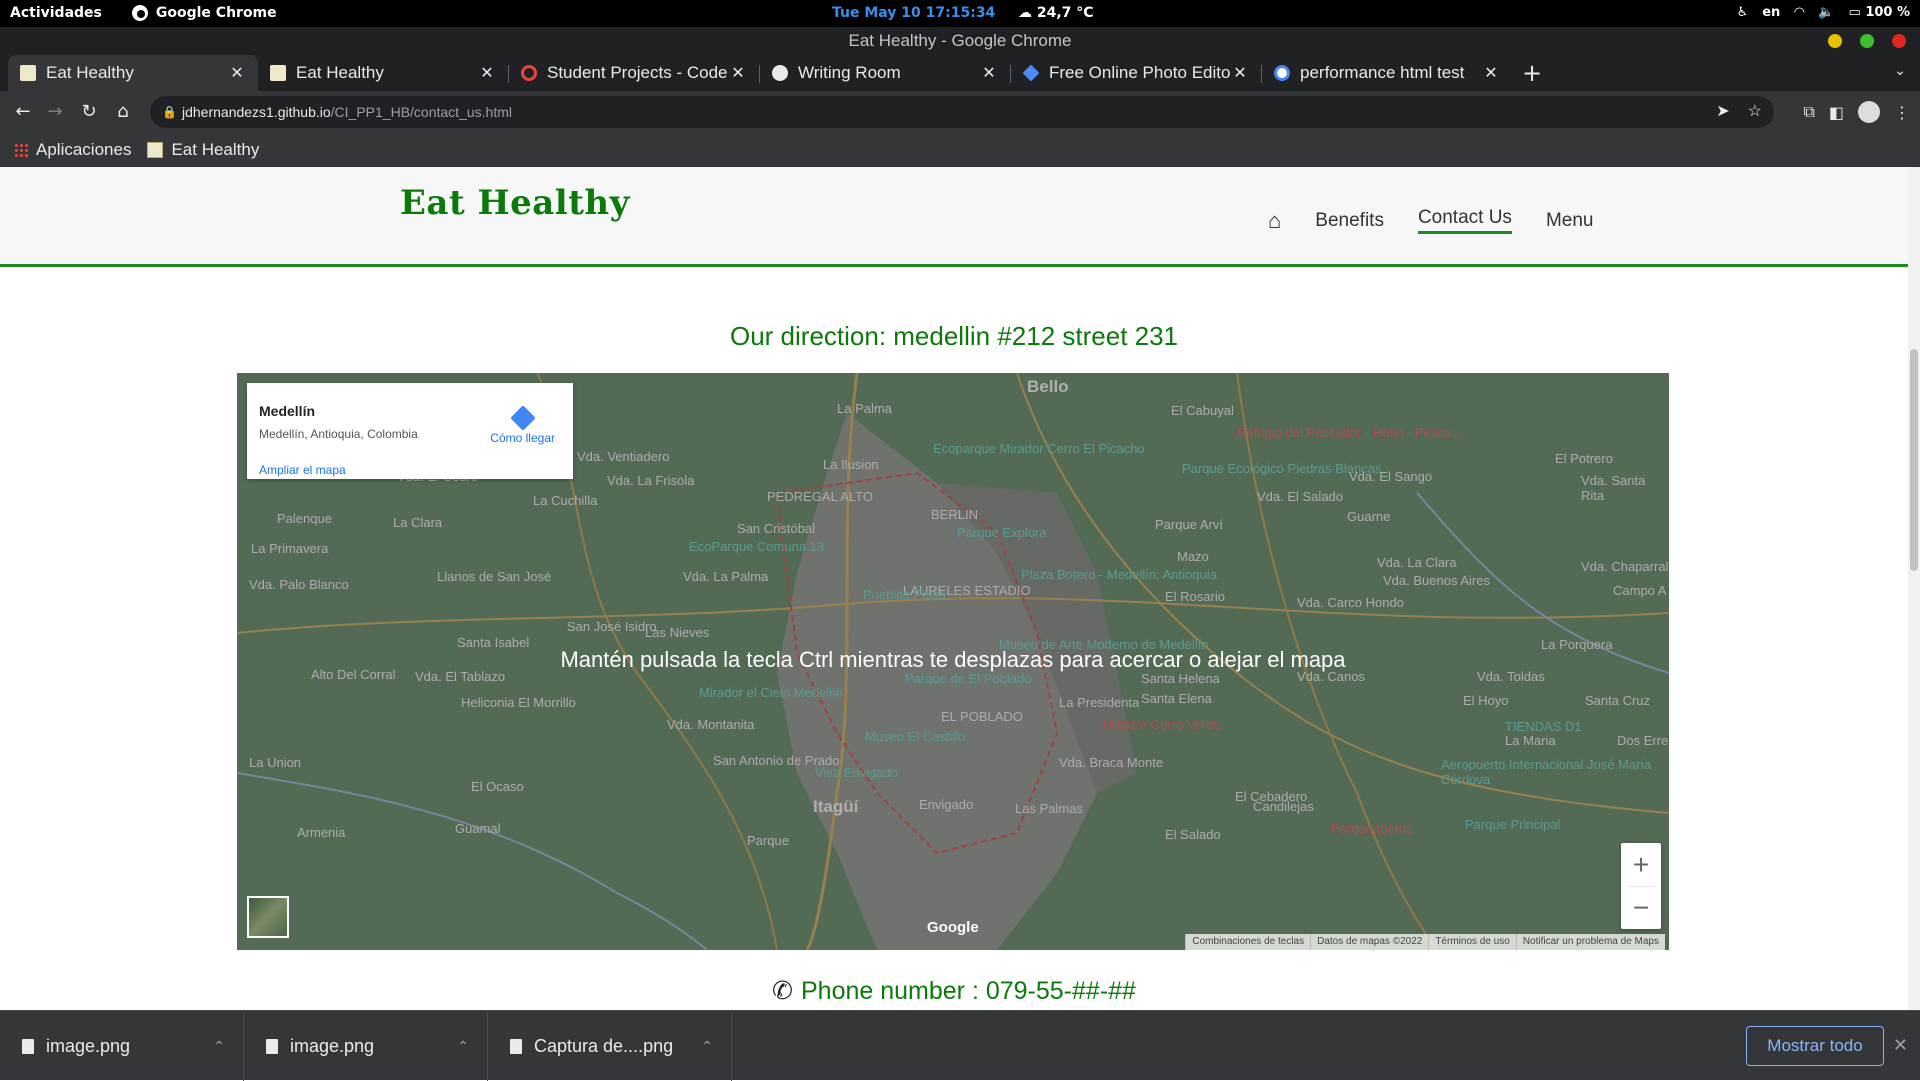 This screenshot has height=1081, width=1920. I want to click on home-nav-icon: ⌂, so click(1274, 221).